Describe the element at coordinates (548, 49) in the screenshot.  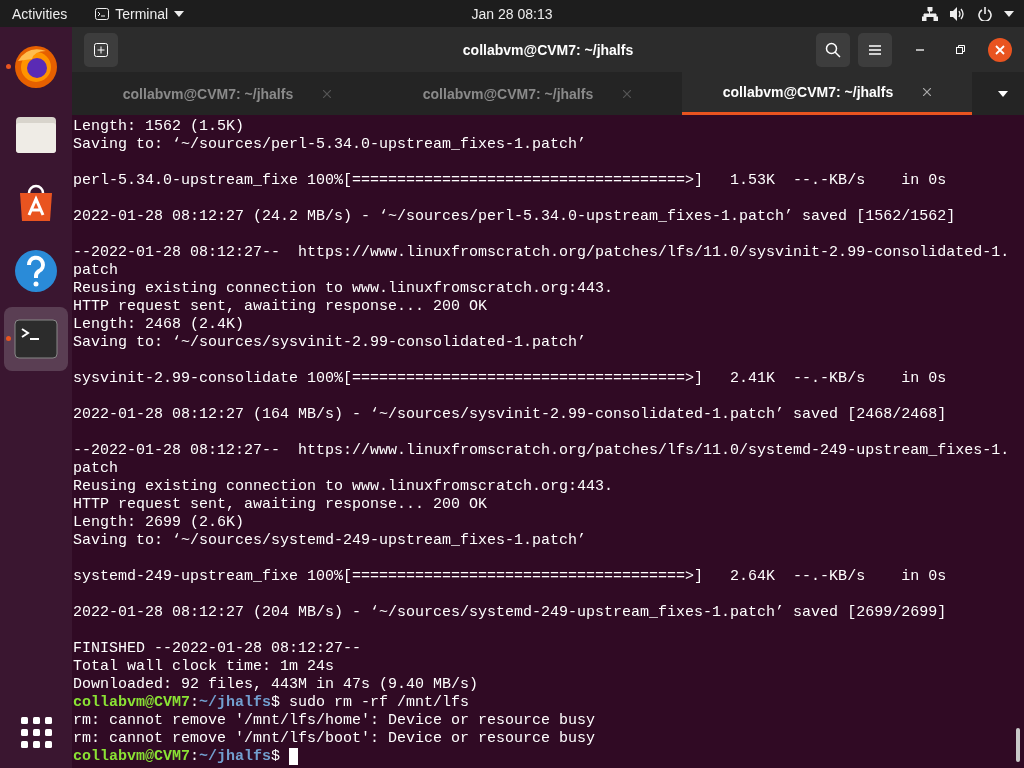
I see `window-title: collabvm@CVM7: ~/jhalfs` at that location.